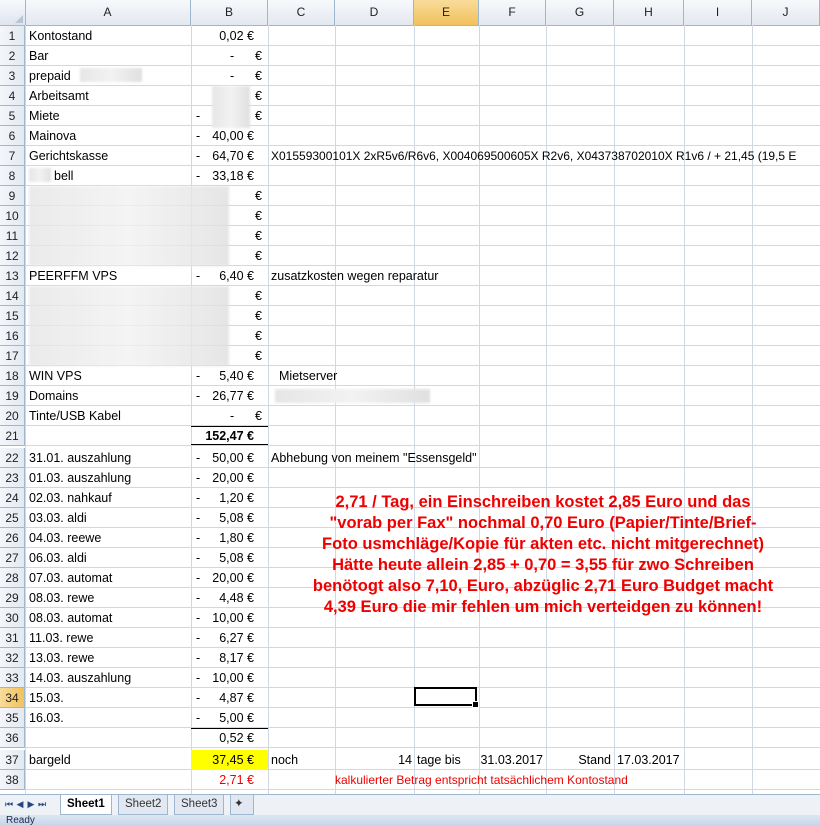 This screenshot has height=826, width=820. I want to click on prev-sheet-icon: ◀, so click(20, 804).